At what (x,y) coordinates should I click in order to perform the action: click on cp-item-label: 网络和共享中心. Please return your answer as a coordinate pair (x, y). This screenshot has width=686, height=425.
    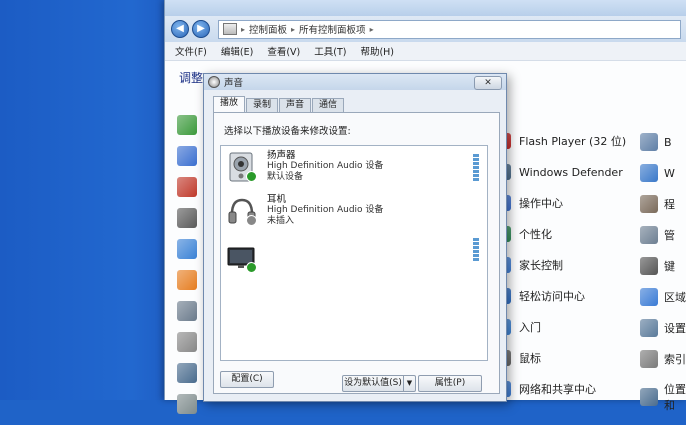
    Looking at the image, I should click on (557, 389).